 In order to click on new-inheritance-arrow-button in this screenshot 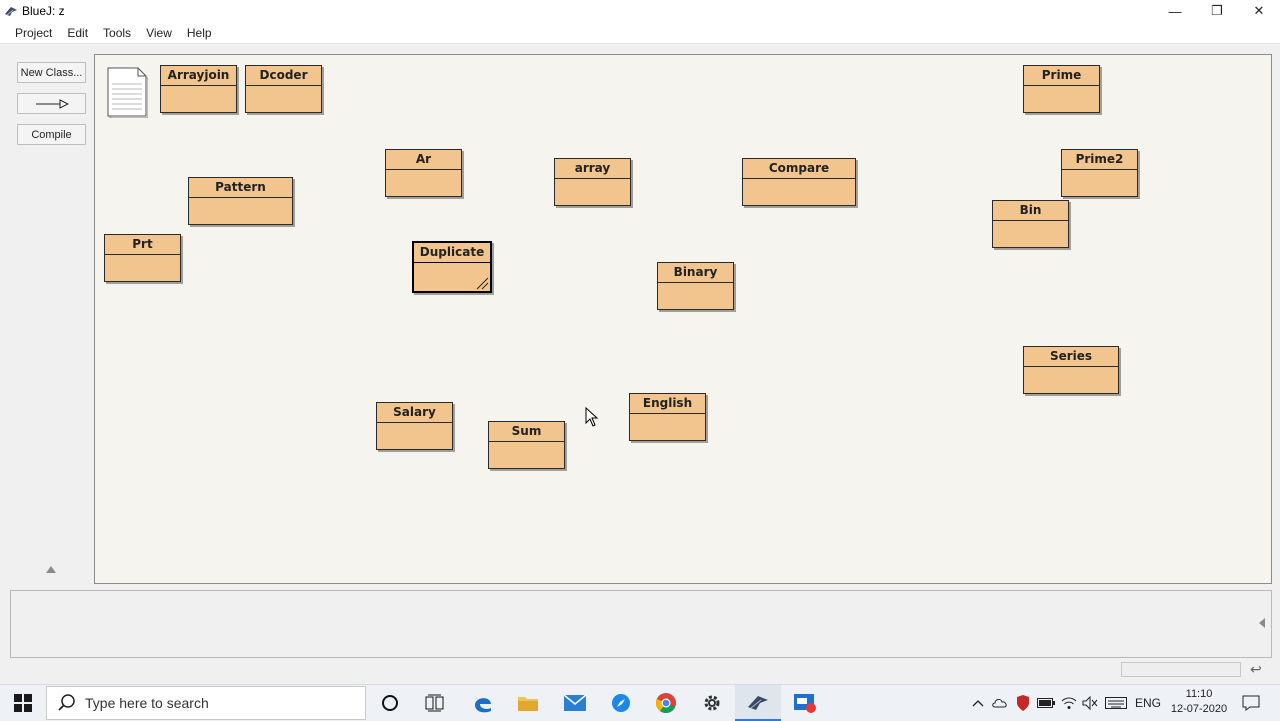, I will do `click(51, 103)`.